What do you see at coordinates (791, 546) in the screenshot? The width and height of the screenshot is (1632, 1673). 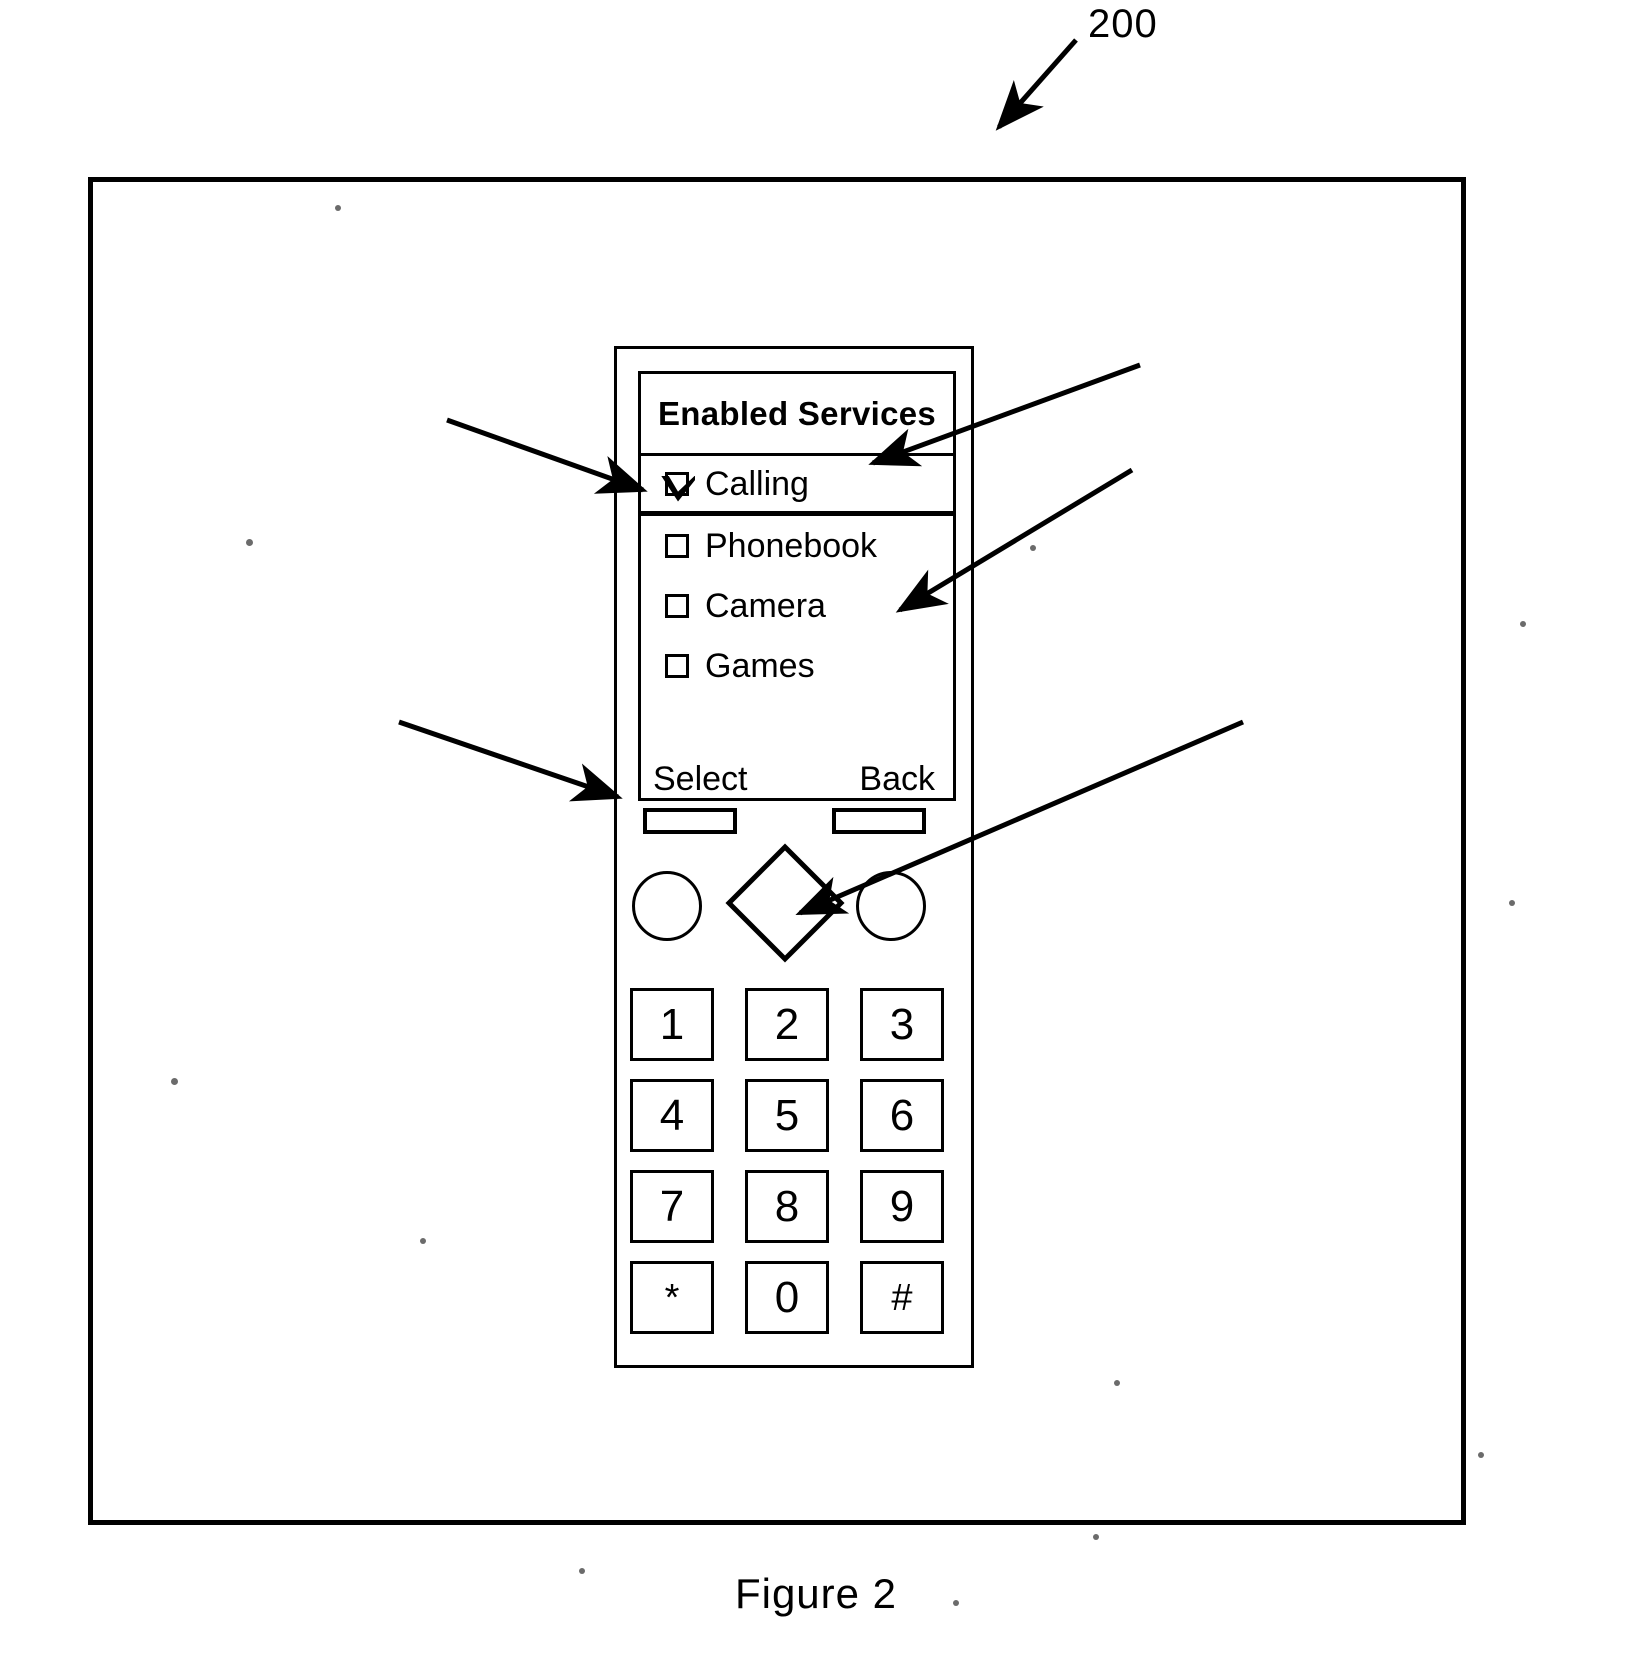 I see `list-item-label: Phonebook` at bounding box center [791, 546].